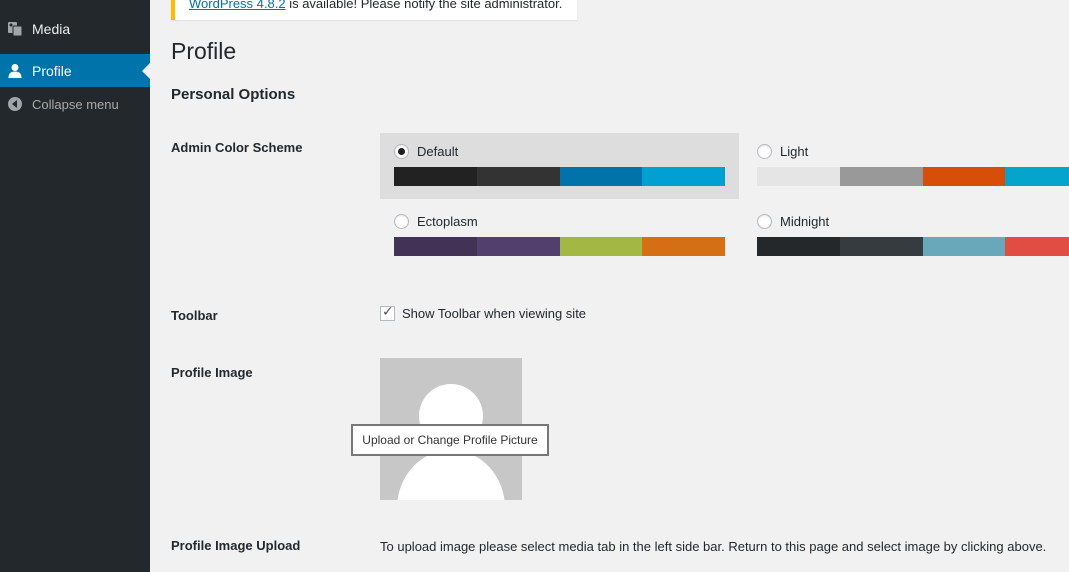 This screenshot has width=1069, height=572. Describe the element at coordinates (15, 29) in the screenshot. I see `media-icon` at that location.